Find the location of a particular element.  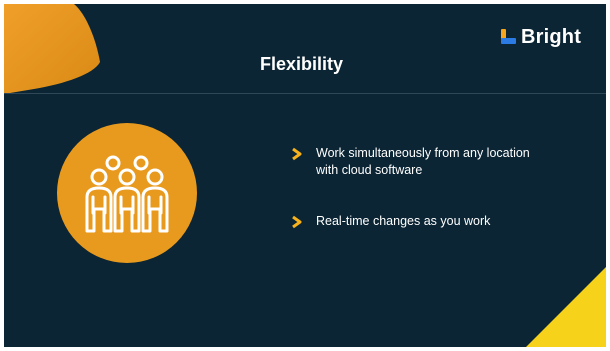

divider is located at coordinates (305, 93).